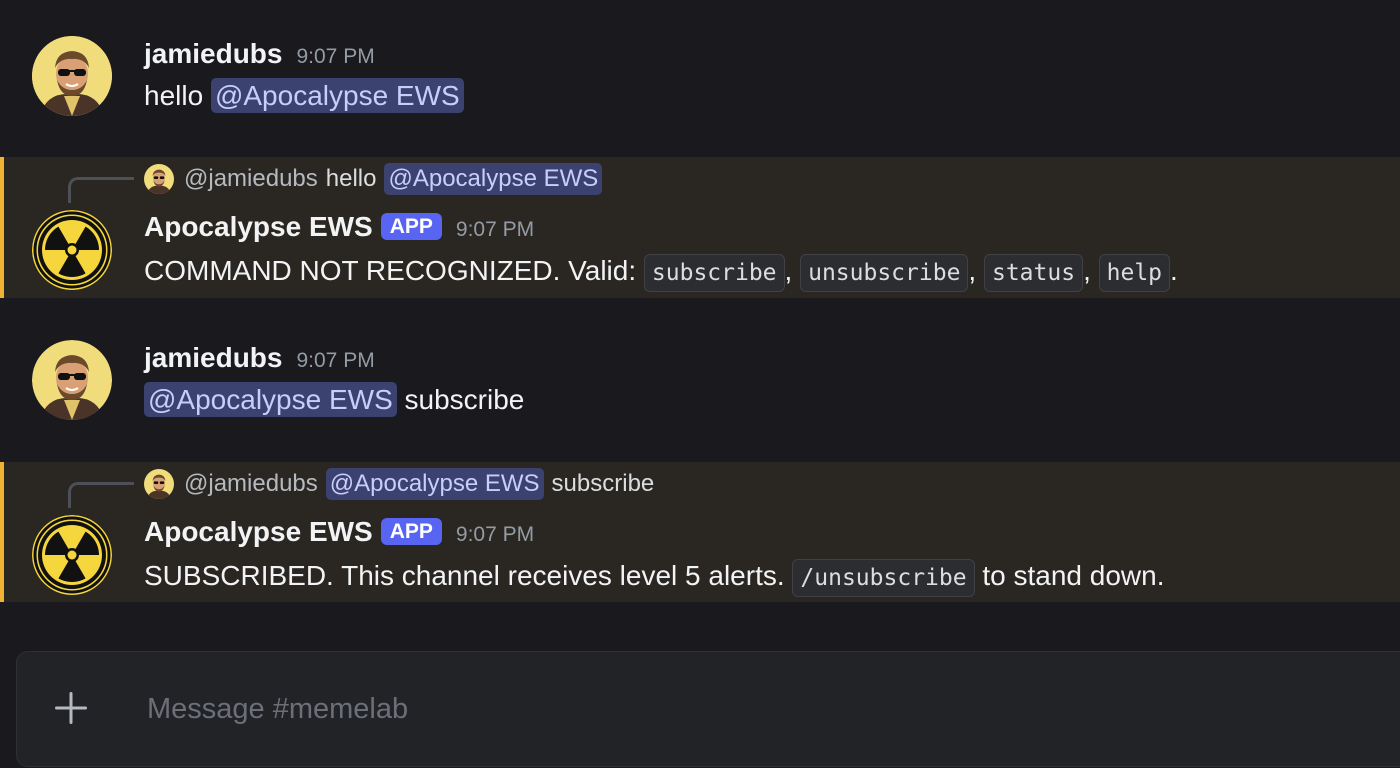 This screenshot has height=768, width=1400. I want to click on message-content: @Apocalypse EWS subscribe, so click(334, 399).